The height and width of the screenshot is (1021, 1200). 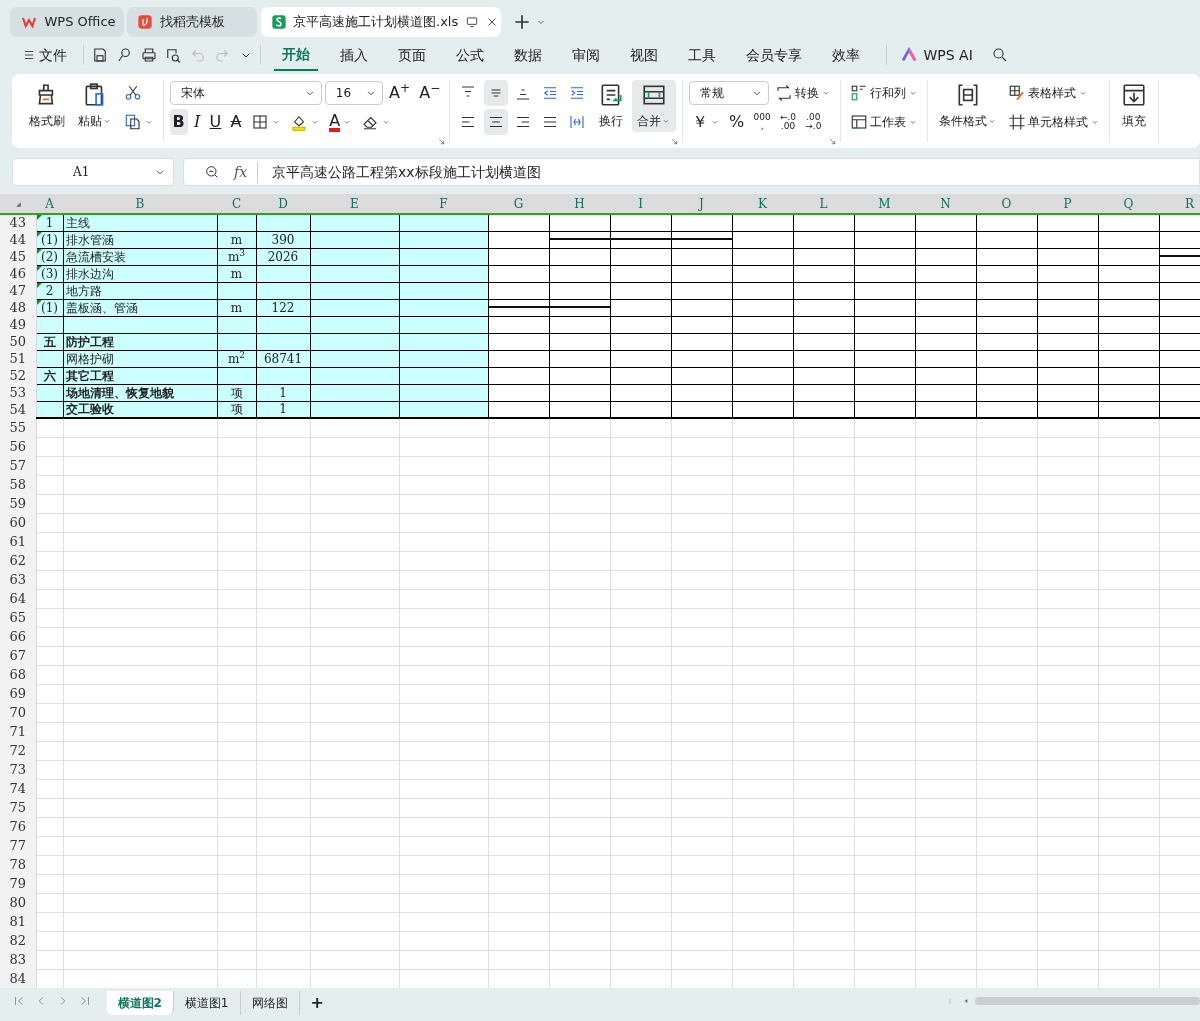 What do you see at coordinates (18, 409) in the screenshot?
I see `row-header: 54` at bounding box center [18, 409].